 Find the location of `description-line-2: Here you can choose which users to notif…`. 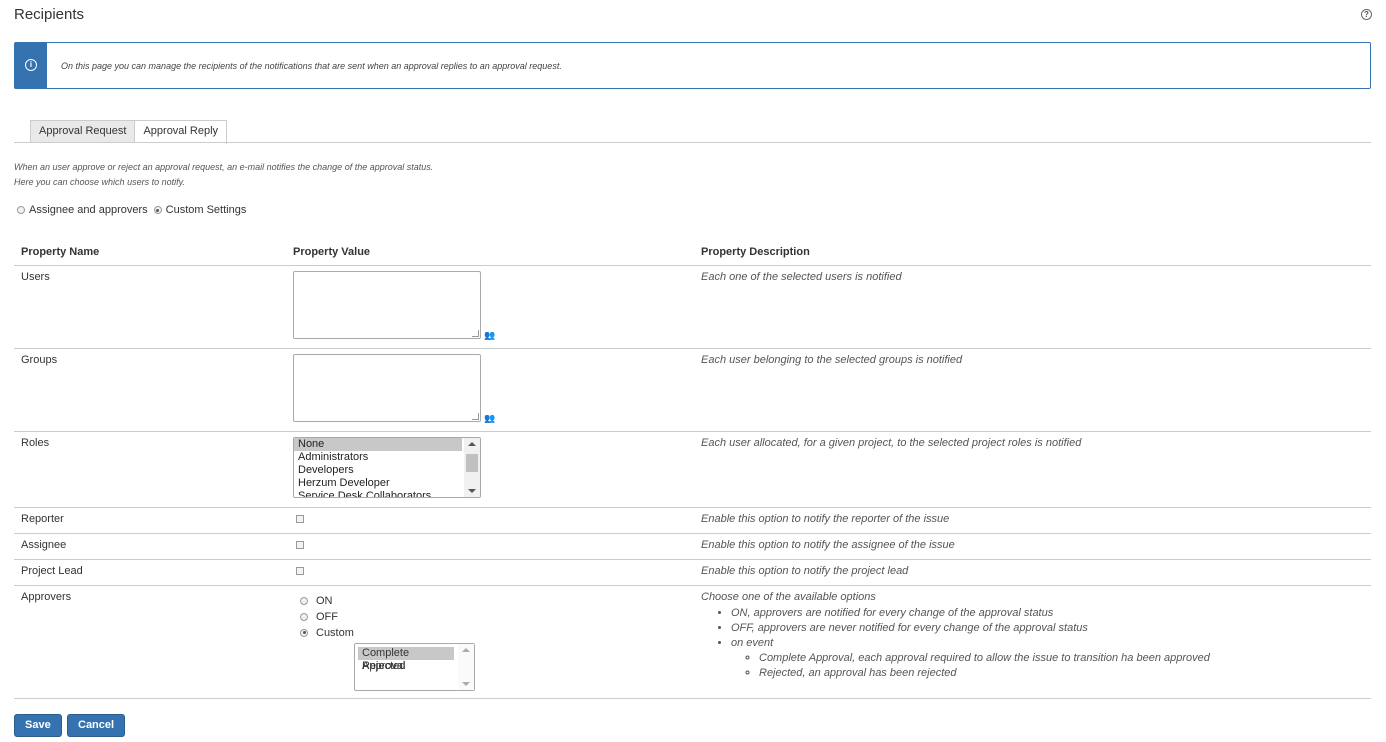

description-line-2: Here you can choose which users to notif… is located at coordinates (99, 182).